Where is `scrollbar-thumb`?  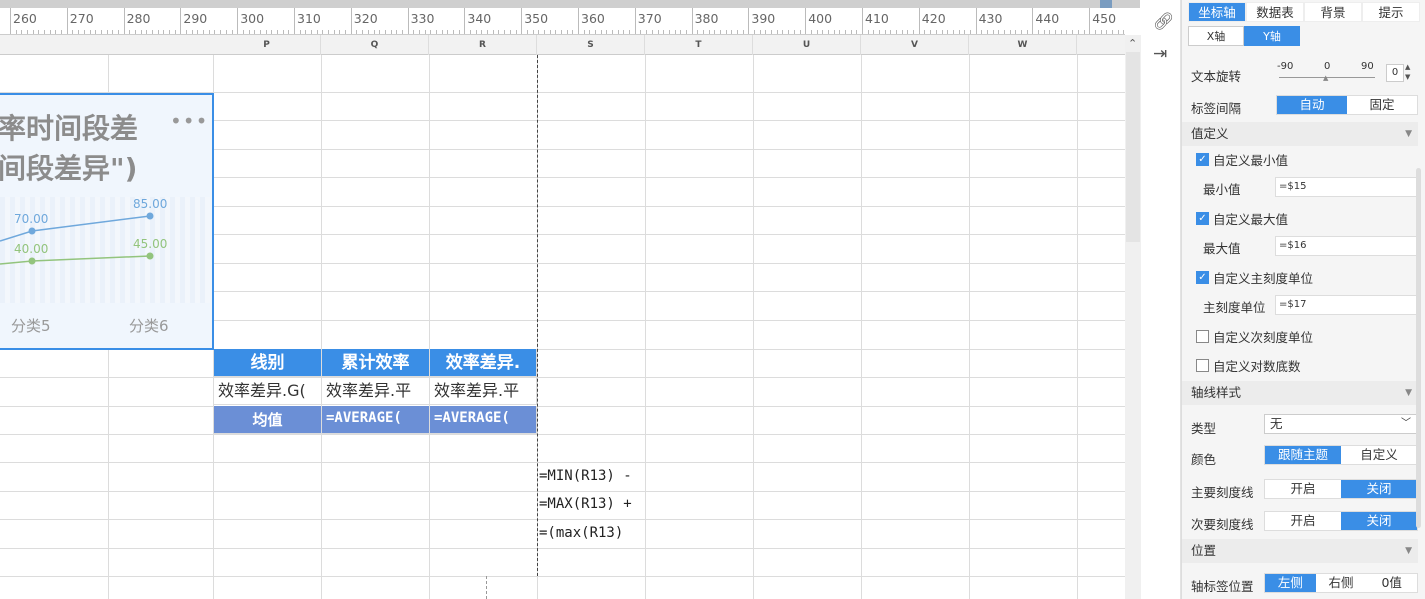 scrollbar-thumb is located at coordinates (1133, 147).